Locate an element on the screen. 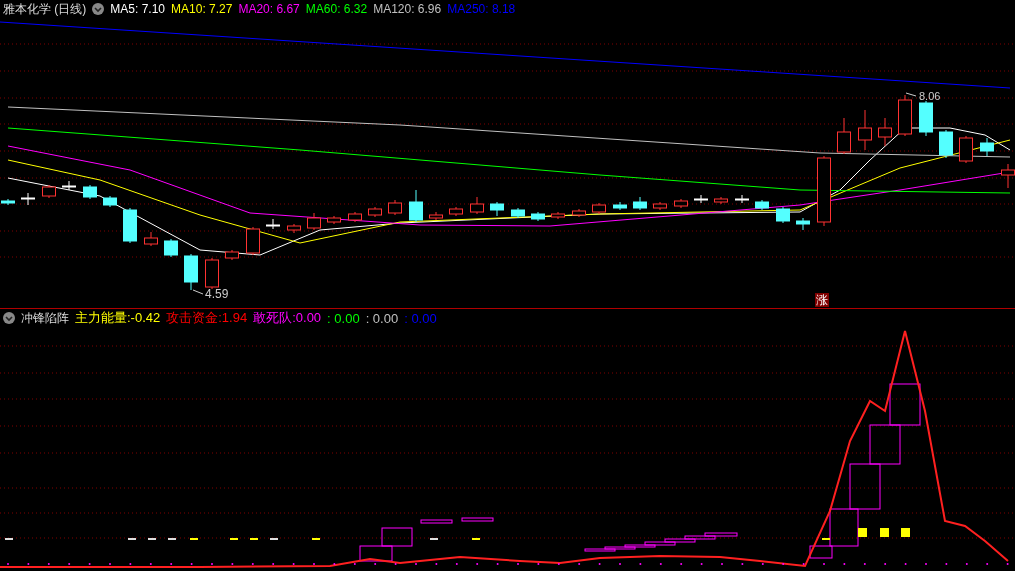 The image size is (1015, 571). high-price-label: 8.06 is located at coordinates (930, 96).